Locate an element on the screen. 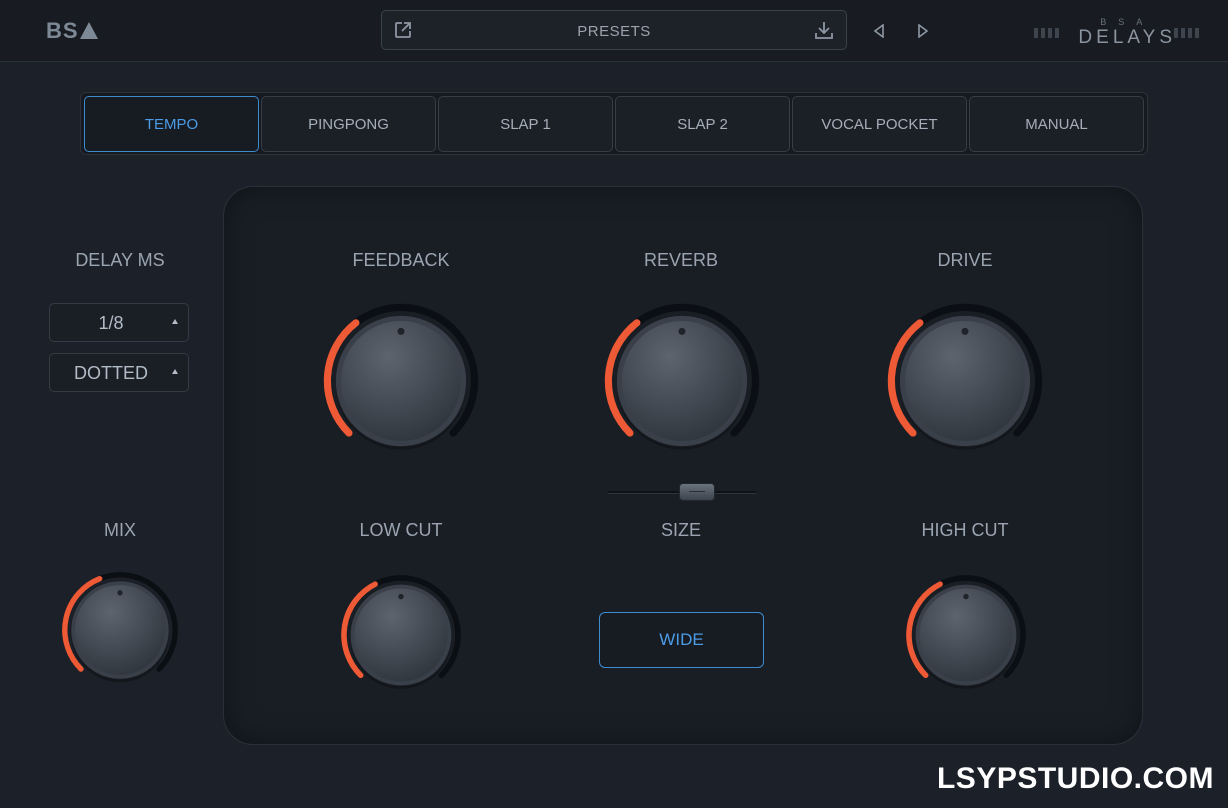 The width and height of the screenshot is (1228, 808). brand-sub: BSA is located at coordinates (1127, 22).